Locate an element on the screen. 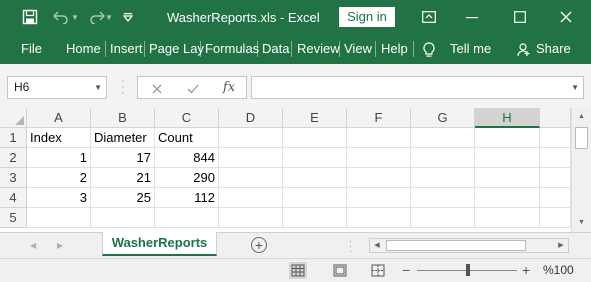 The width and height of the screenshot is (591, 282). cell-c1: Count is located at coordinates (187, 138).